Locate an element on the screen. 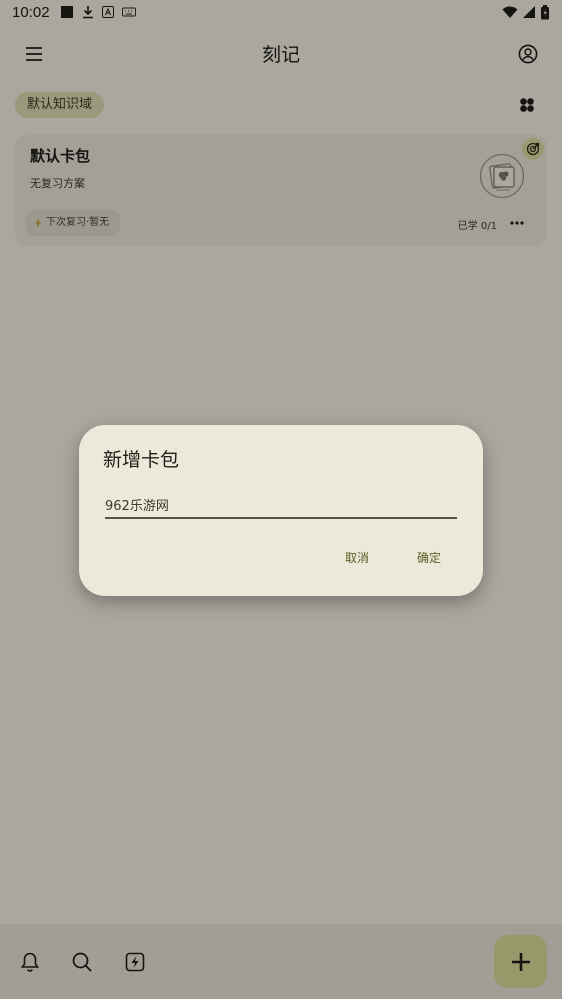  dialog-title: 新增卡包 is located at coordinates (141, 460).